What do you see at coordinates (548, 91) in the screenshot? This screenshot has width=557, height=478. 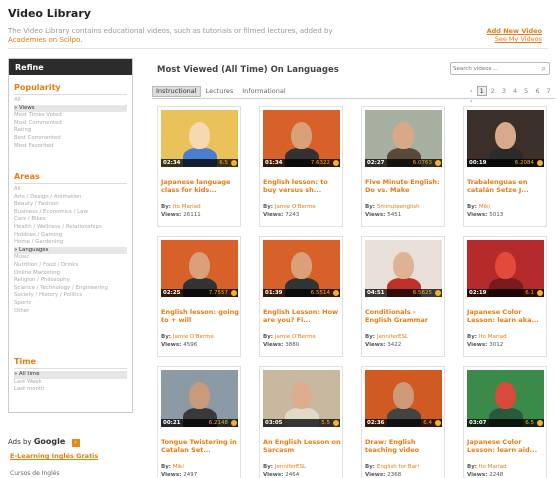 I see `page-link: 7` at bounding box center [548, 91].